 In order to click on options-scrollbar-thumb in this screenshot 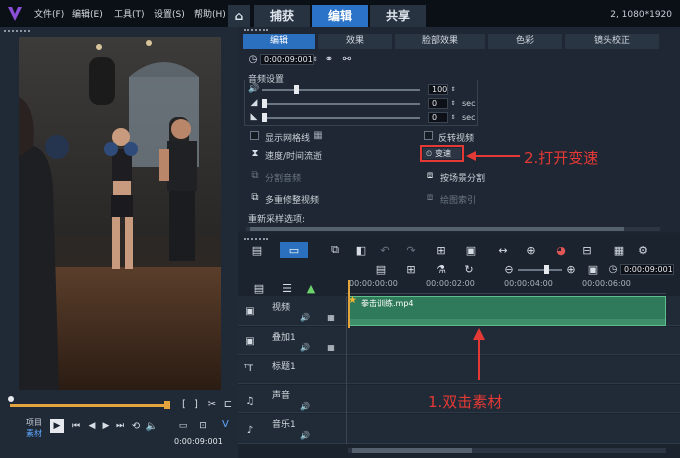, I will do `click(437, 229)`.